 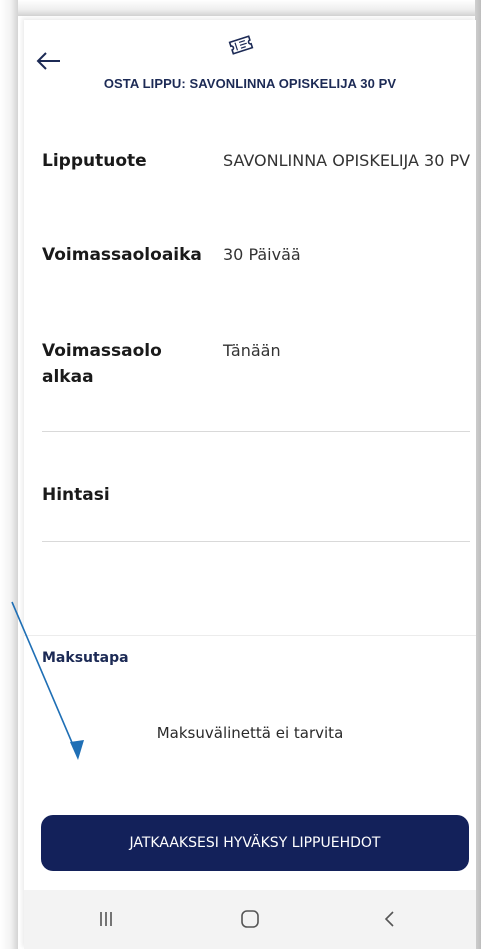 I want to click on validity-label: Voimassaoloaika, so click(x=122, y=255).